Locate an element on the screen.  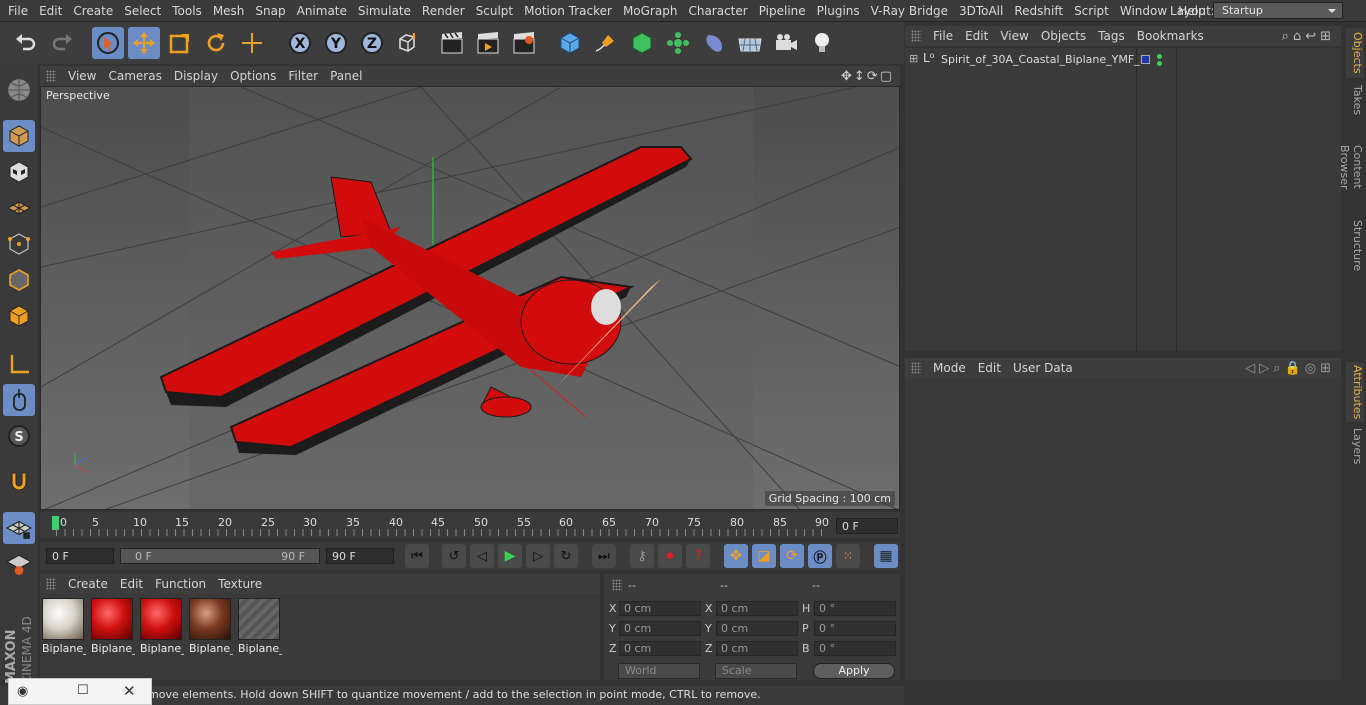
axis-mode-button is located at coordinates (19, 364).